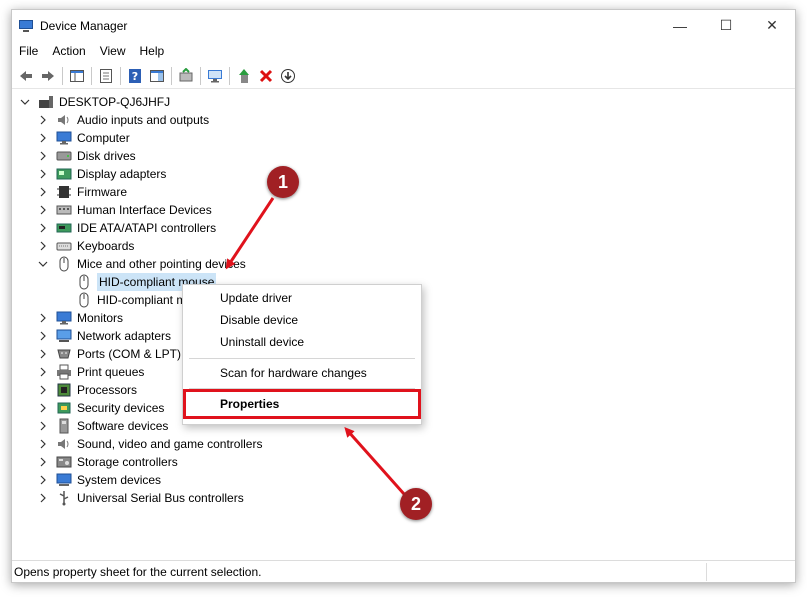  What do you see at coordinates (113, 51) in the screenshot?
I see `menu-view: View` at bounding box center [113, 51].